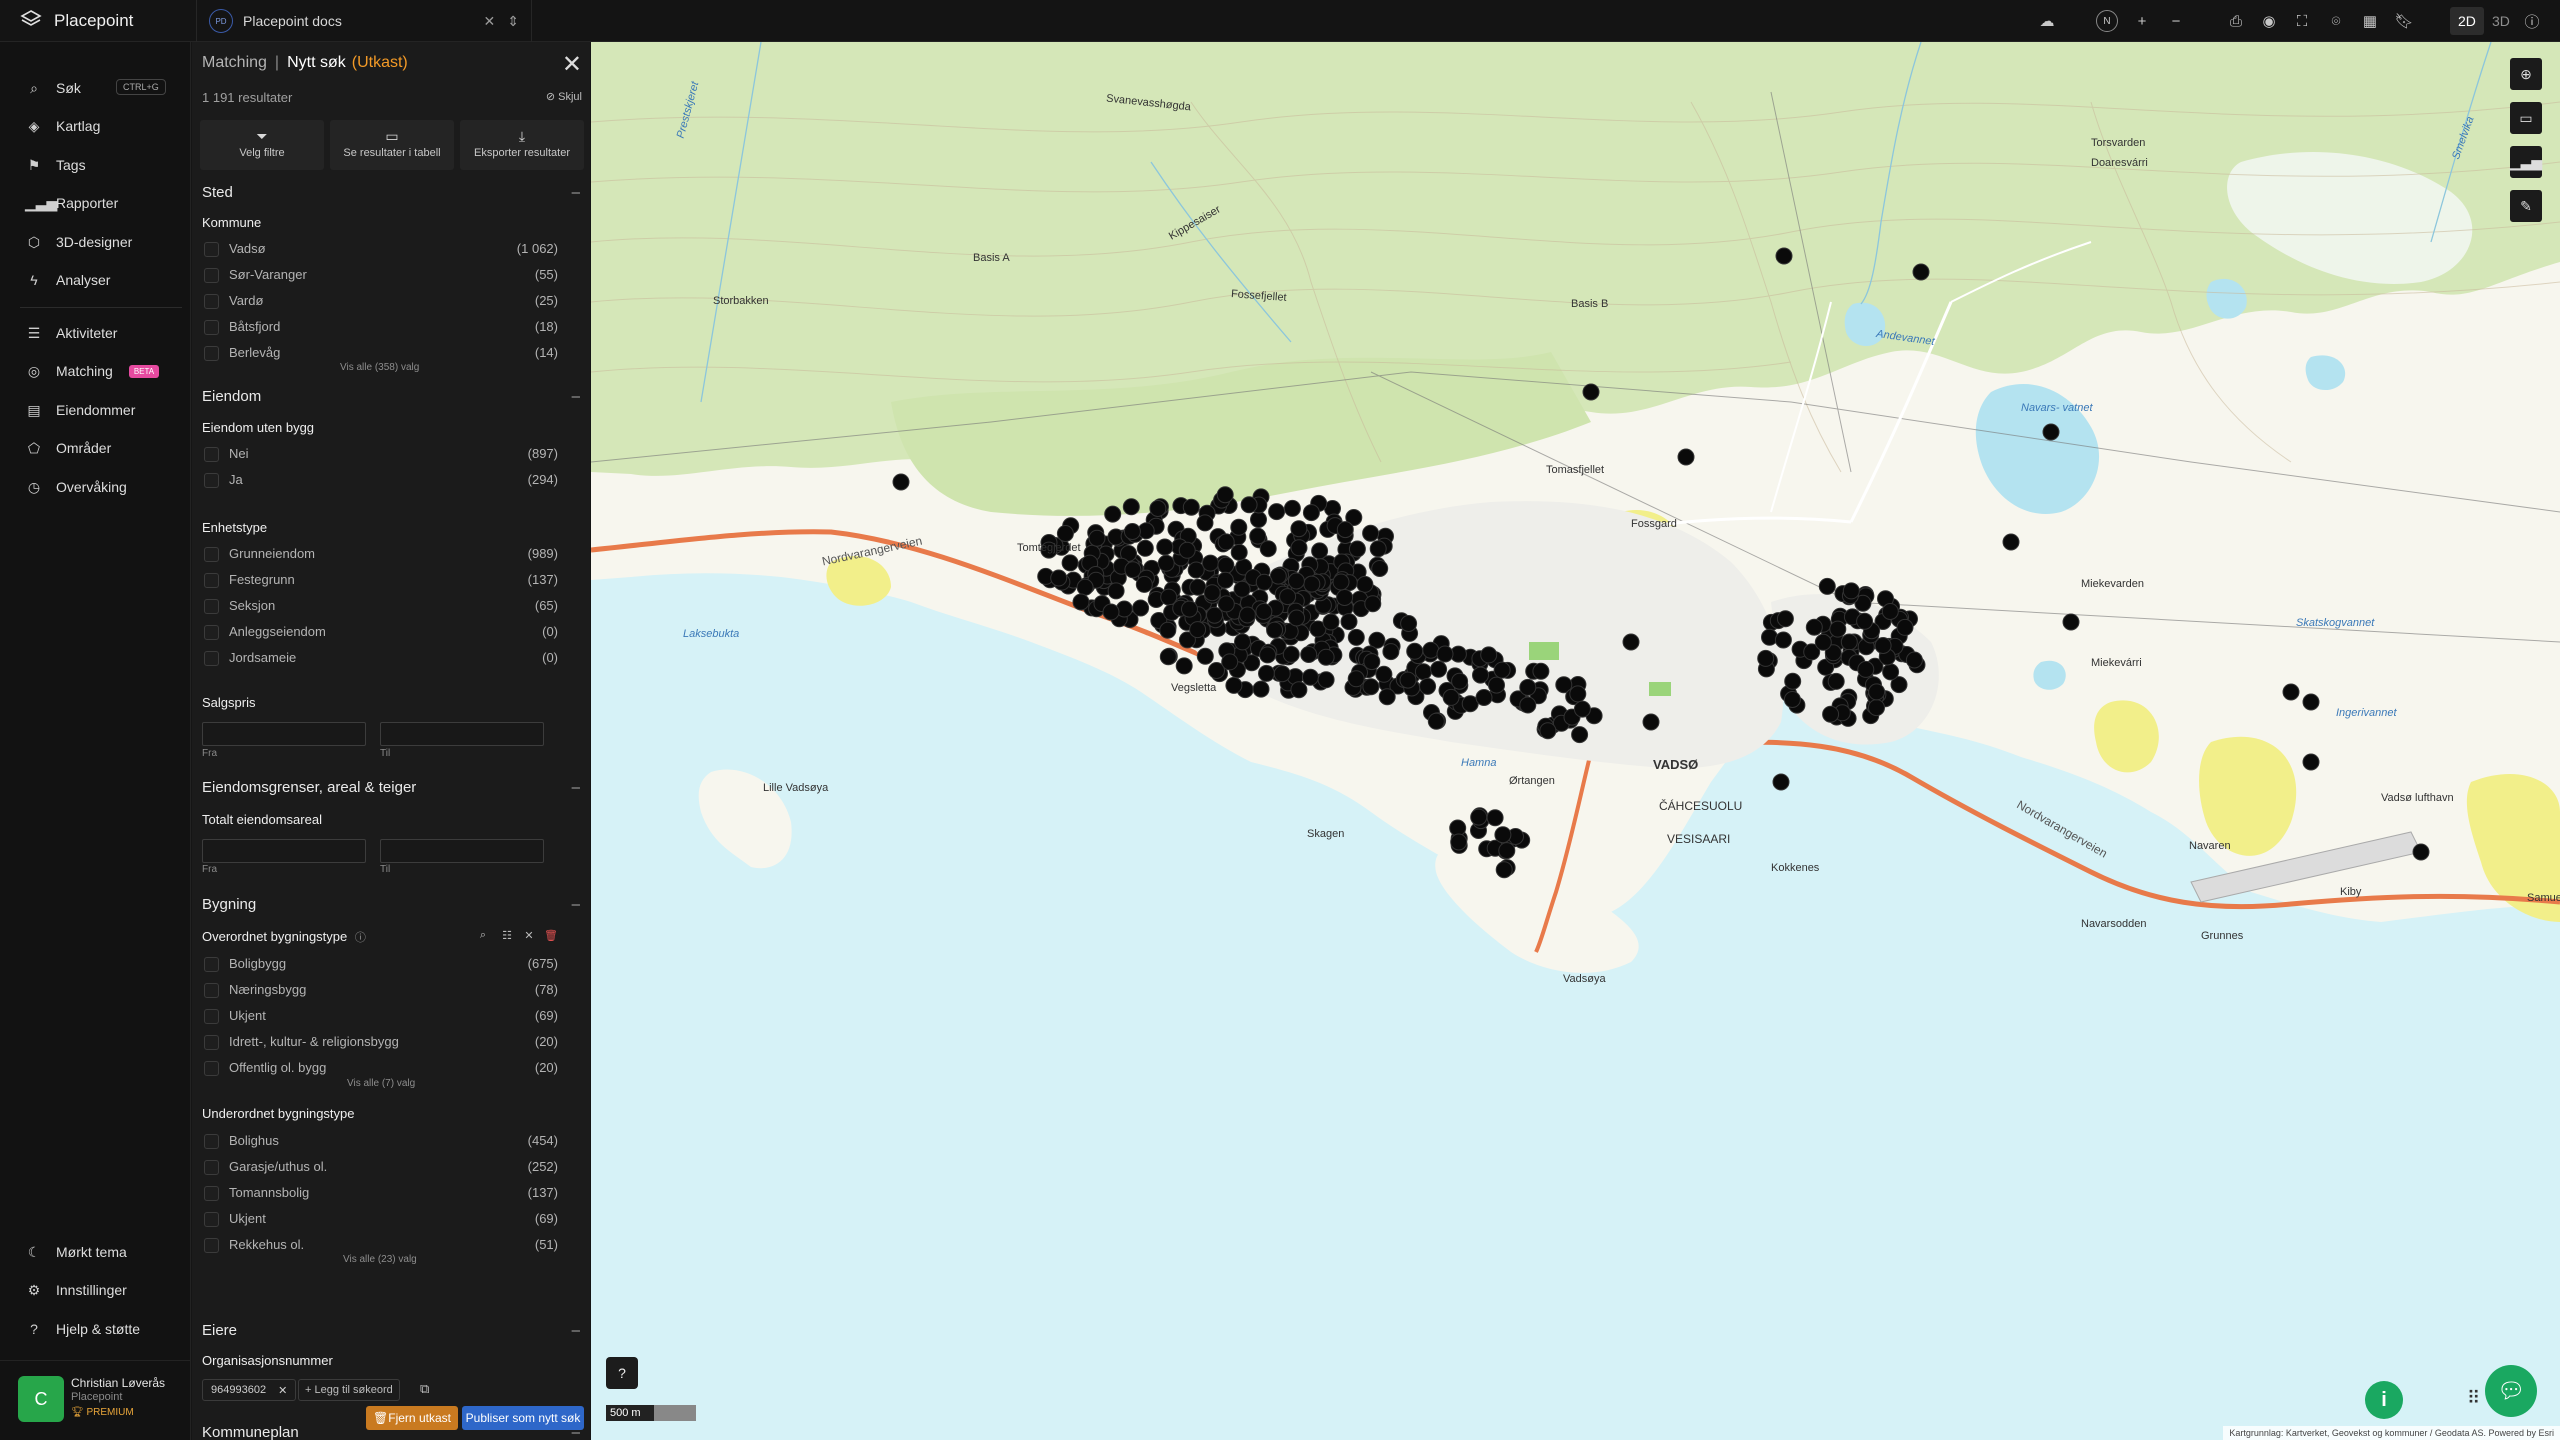 Image resolution: width=2560 pixels, height=1440 pixels. I want to click on checkbox-row: Boligbygg (675), so click(382, 965).